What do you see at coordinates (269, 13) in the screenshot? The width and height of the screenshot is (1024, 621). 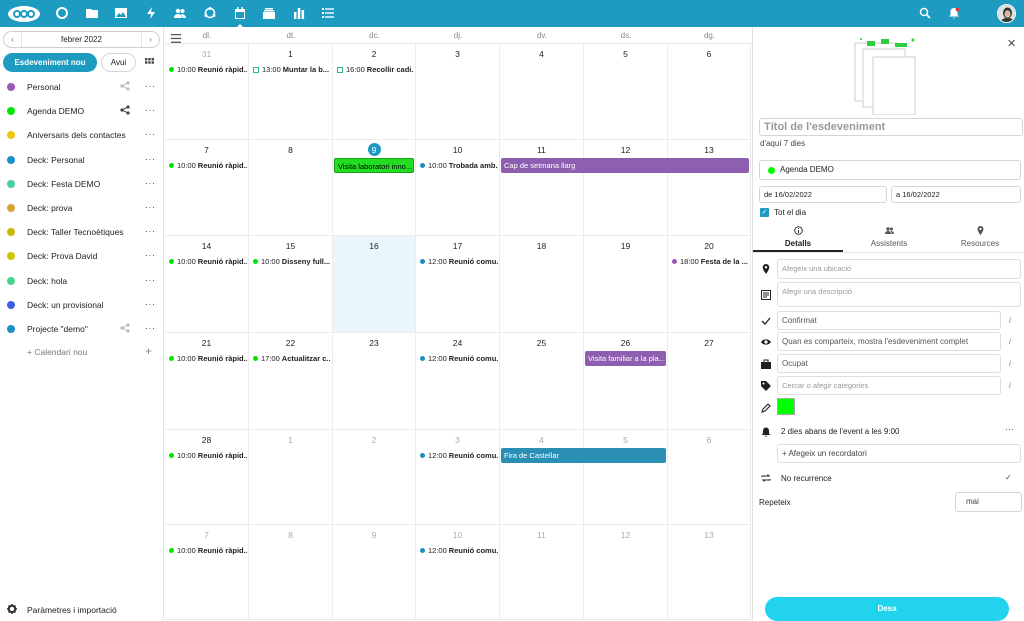 I see `deck-icon` at bounding box center [269, 13].